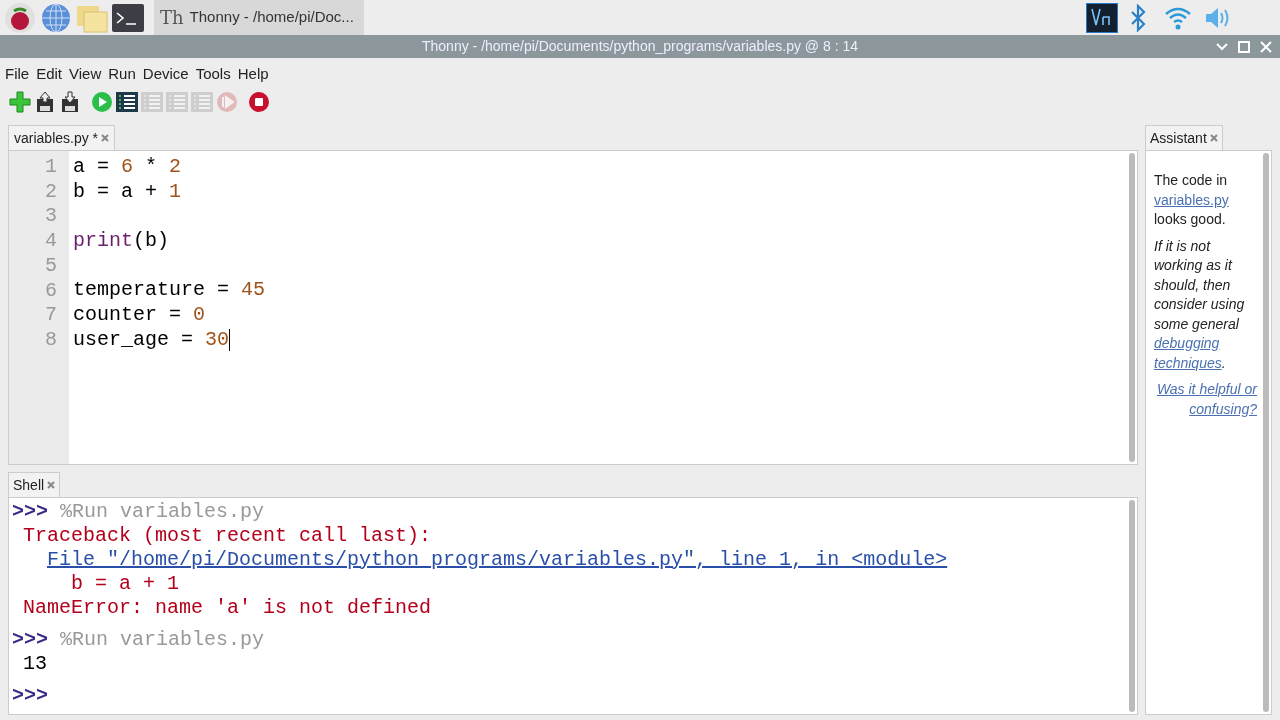 The image size is (1280, 720). What do you see at coordinates (20, 17) in the screenshot?
I see `raspberry-icon` at bounding box center [20, 17].